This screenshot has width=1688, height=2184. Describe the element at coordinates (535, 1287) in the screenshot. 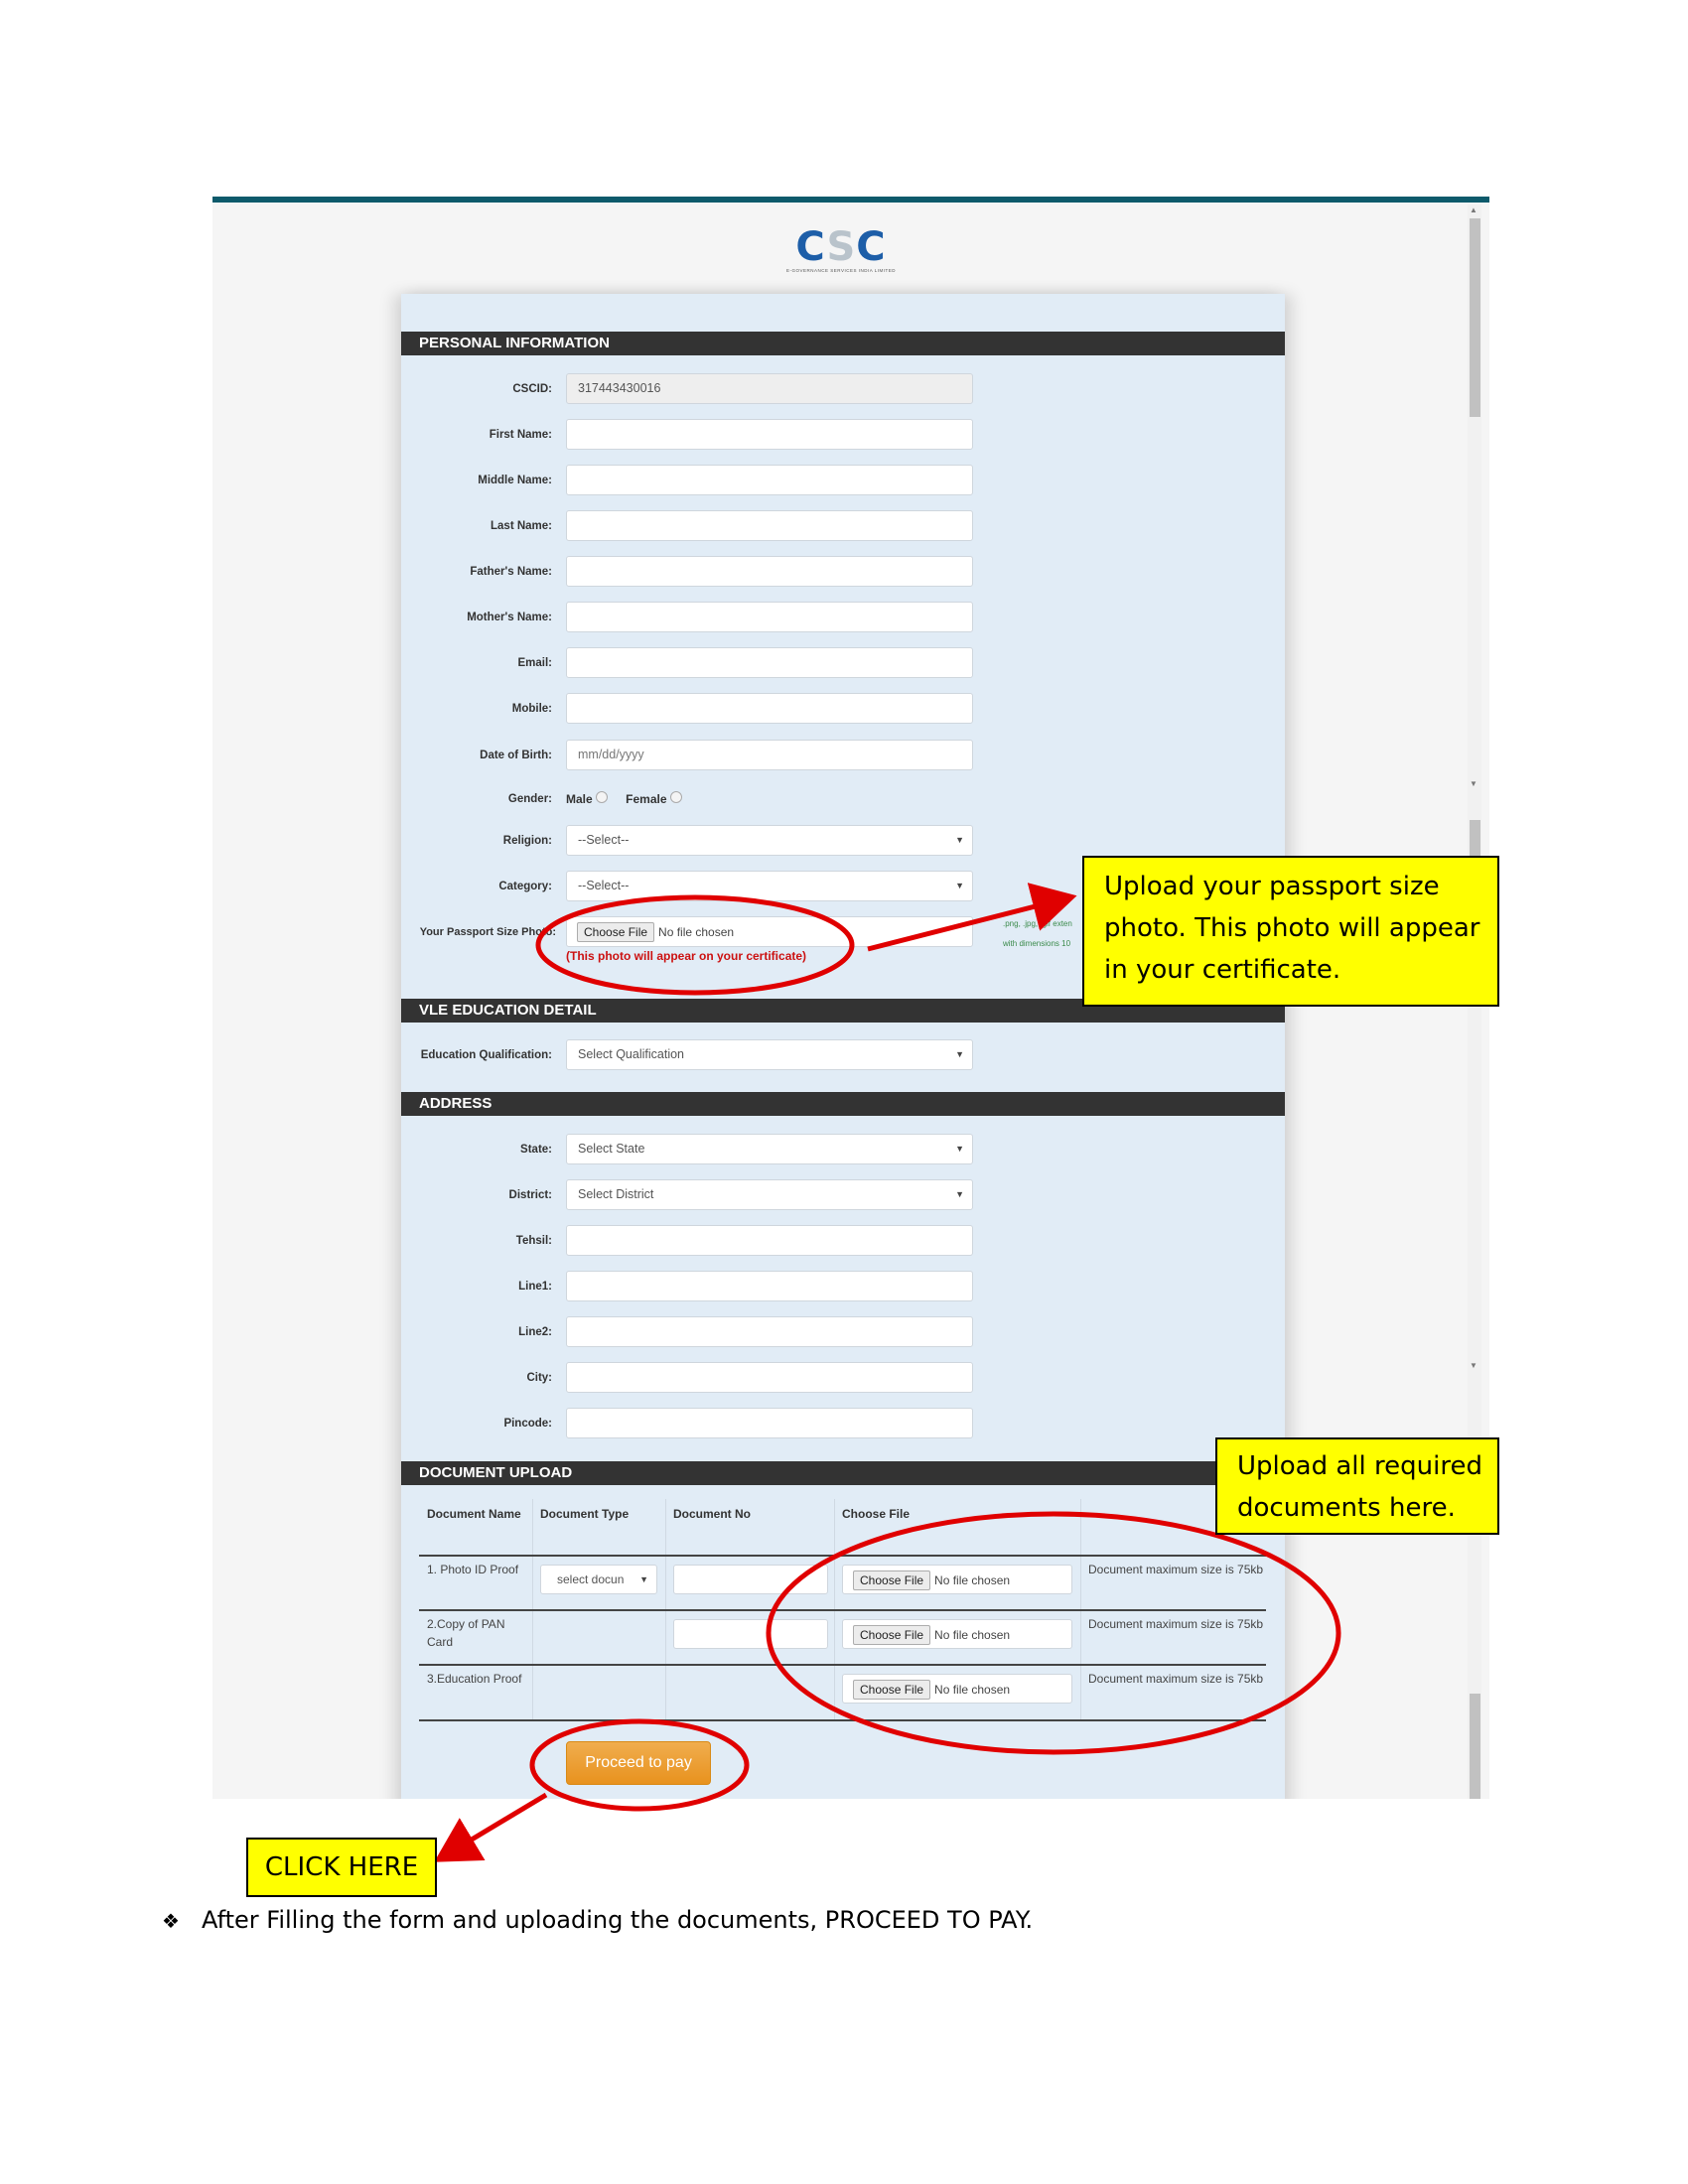

I see `line1-label: Line1:` at that location.